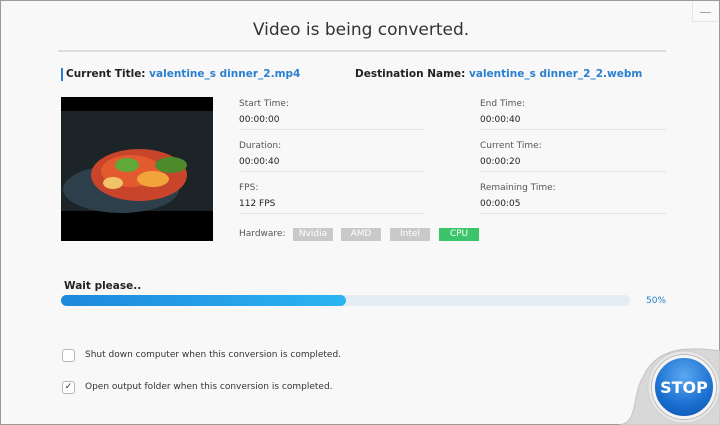 Image resolution: width=720 pixels, height=425 pixels. I want to click on hardware-label: Hardware:, so click(262, 234).